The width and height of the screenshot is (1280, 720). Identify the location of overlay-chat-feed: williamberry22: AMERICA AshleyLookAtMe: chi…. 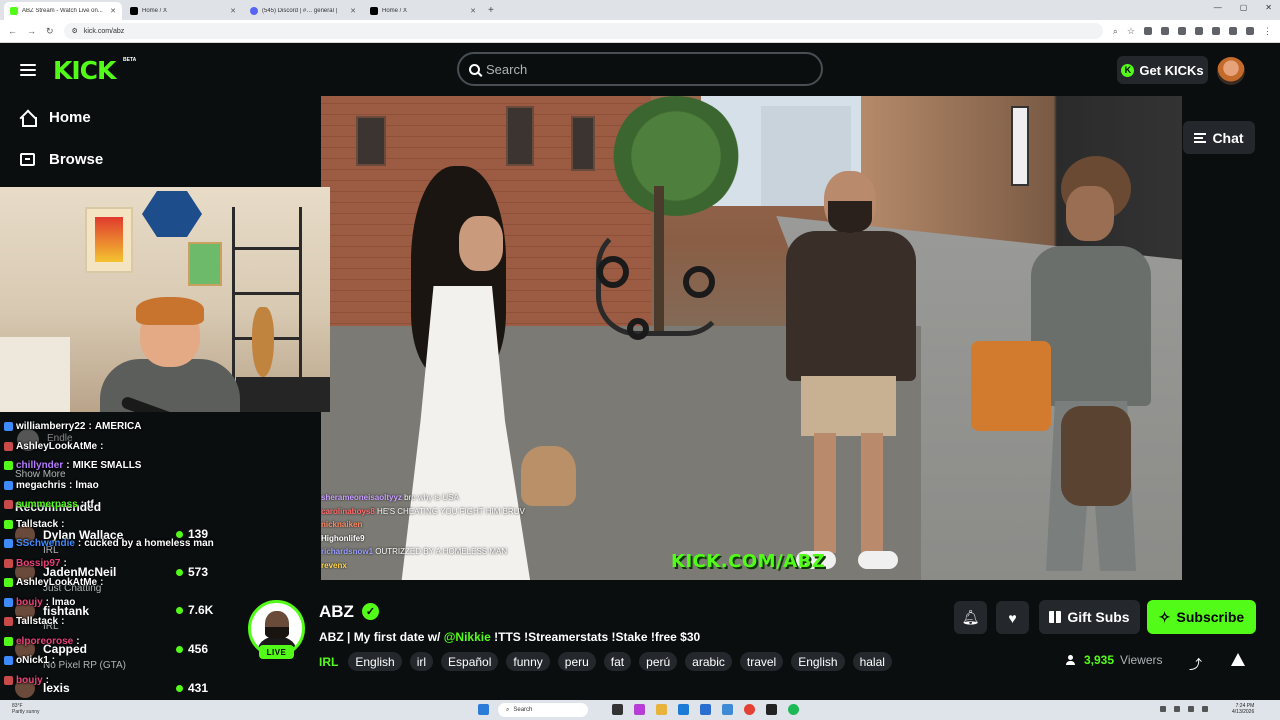
(124, 553).